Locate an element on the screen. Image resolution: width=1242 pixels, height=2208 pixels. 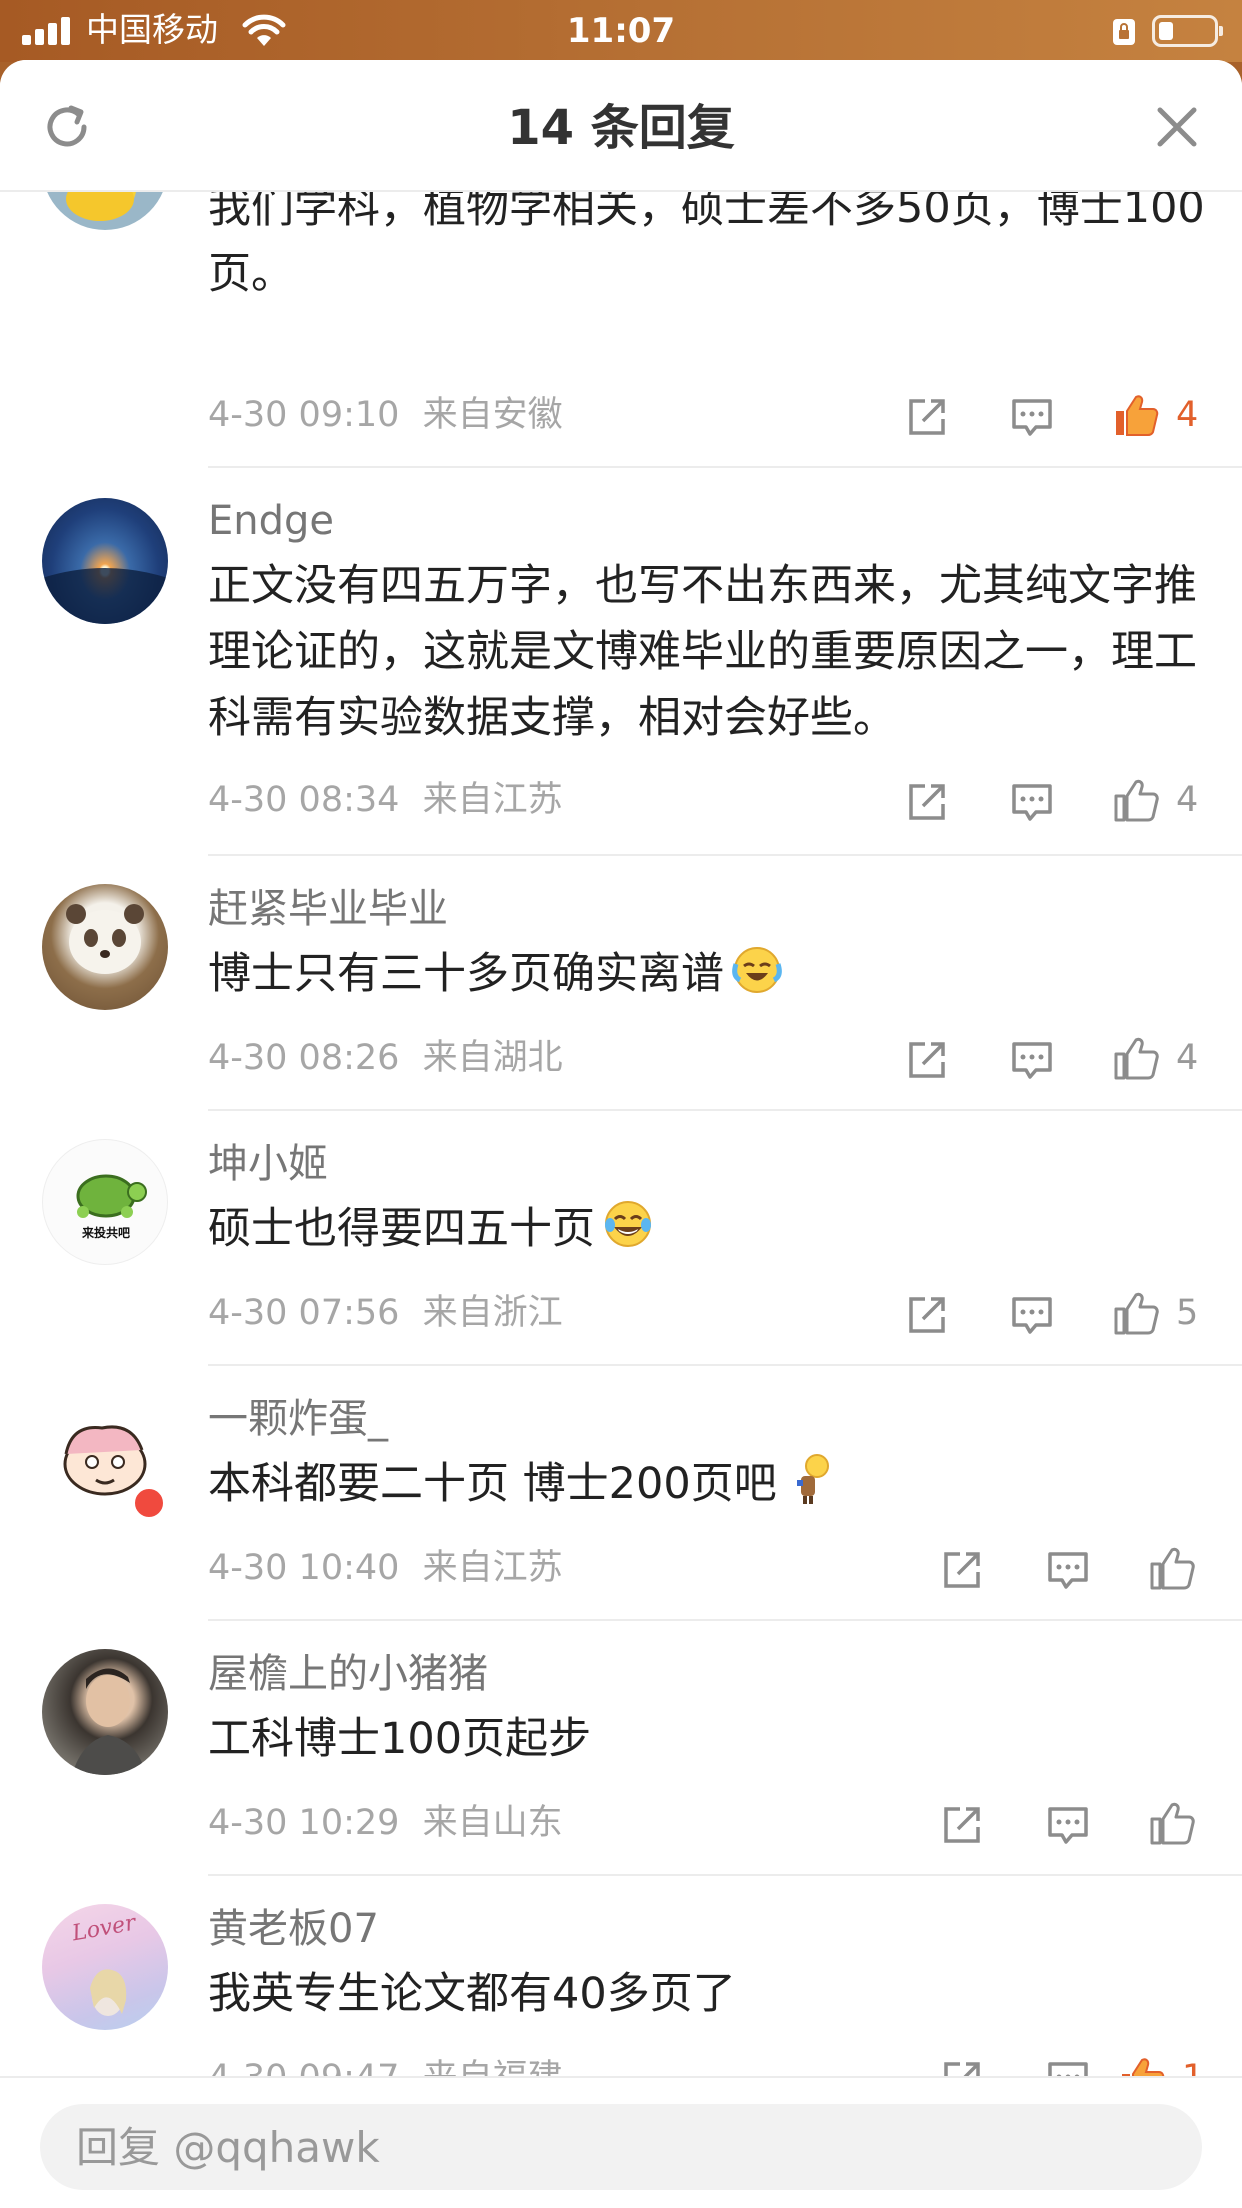
comment-time: 4-30 09:10 is located at coordinates (304, 415).